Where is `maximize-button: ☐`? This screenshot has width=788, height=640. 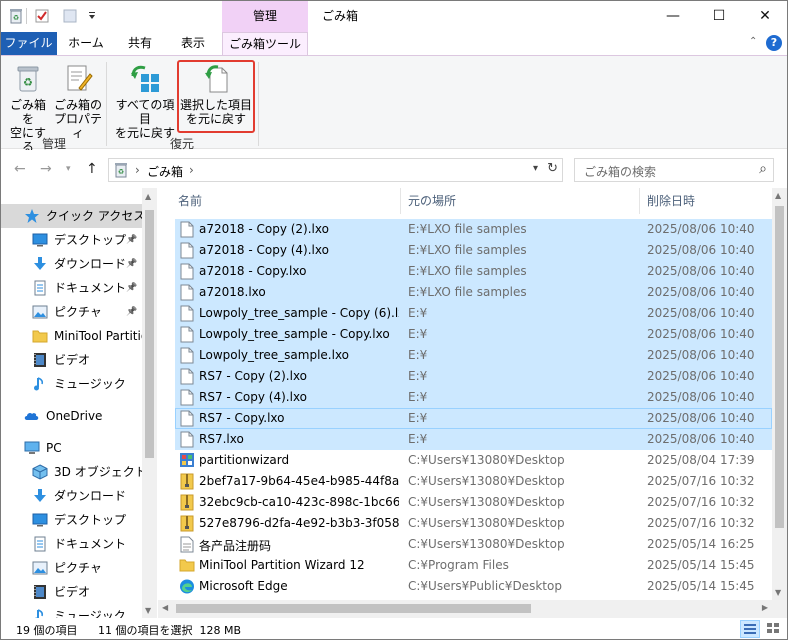 maximize-button: ☐ is located at coordinates (719, 16).